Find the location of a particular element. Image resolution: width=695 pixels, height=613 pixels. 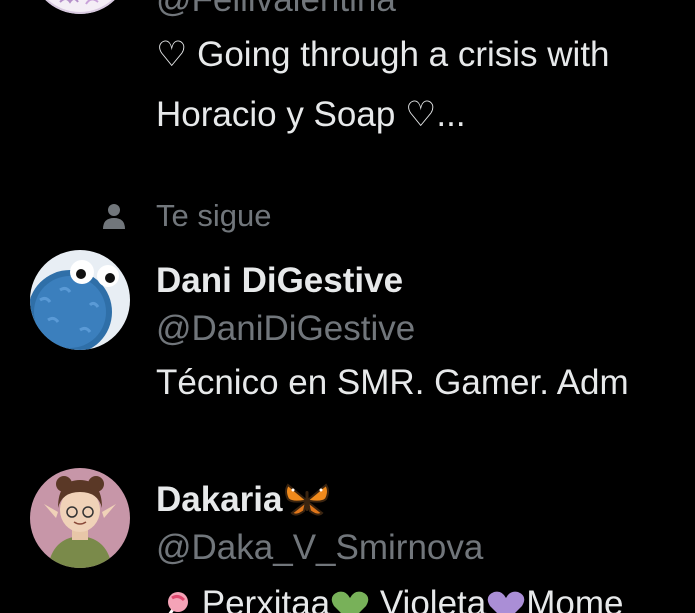

bio-text-segment: Violeta is located at coordinates (428, 598).